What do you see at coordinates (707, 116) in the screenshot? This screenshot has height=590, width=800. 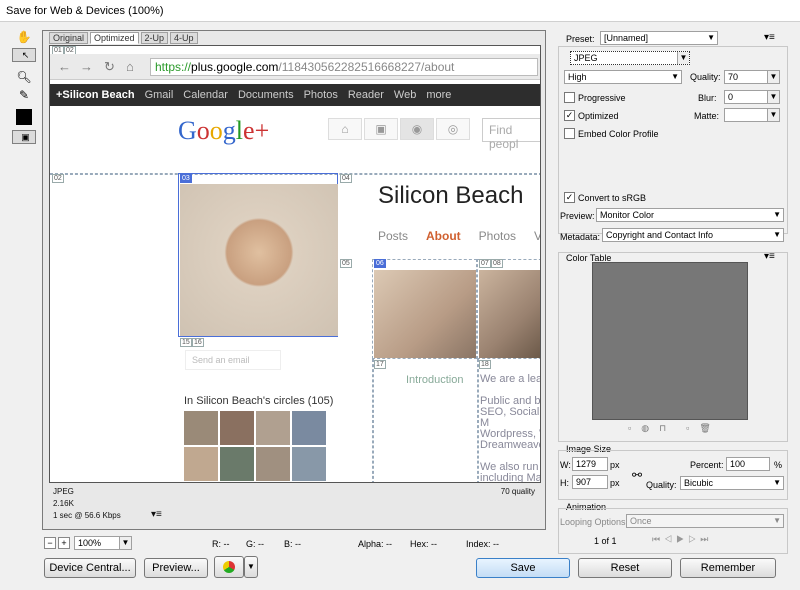 I see `matte-label: Matte:` at bounding box center [707, 116].